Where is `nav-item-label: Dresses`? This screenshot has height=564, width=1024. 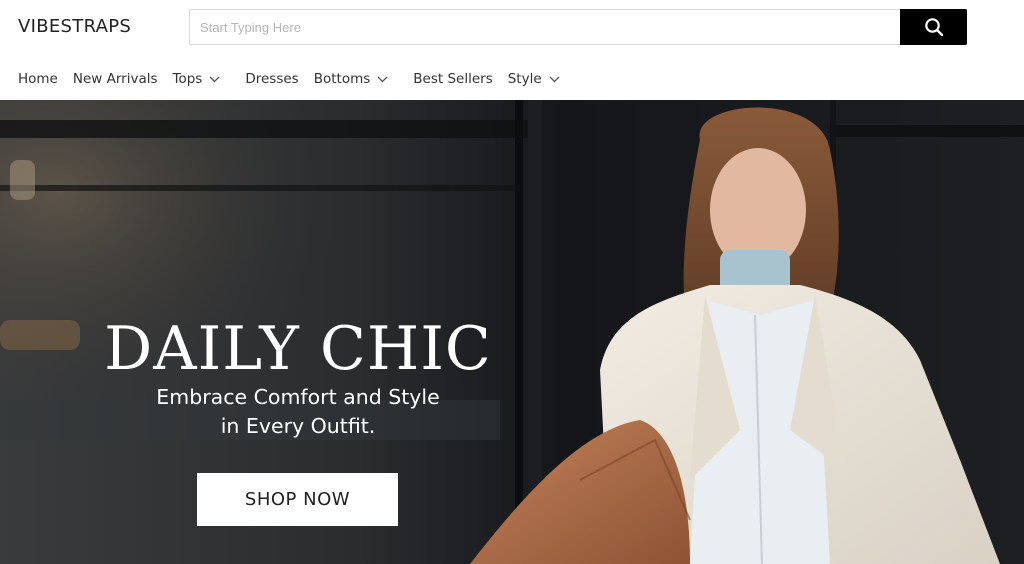
nav-item-label: Dresses is located at coordinates (272, 79).